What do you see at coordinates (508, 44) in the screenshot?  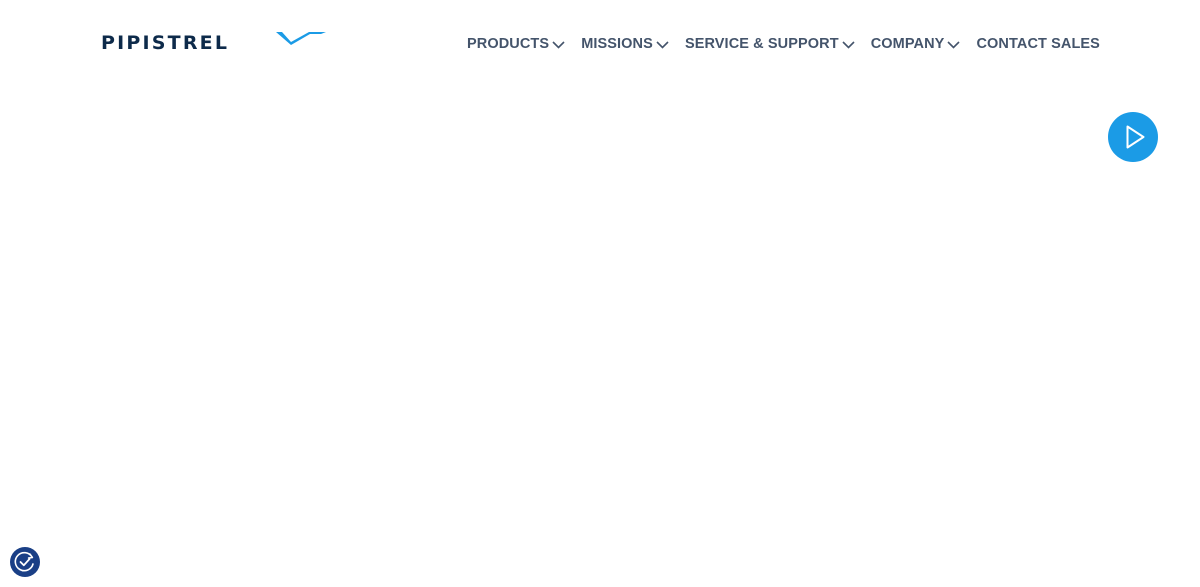 I see `nav-item-label: PRODUCTS` at bounding box center [508, 44].